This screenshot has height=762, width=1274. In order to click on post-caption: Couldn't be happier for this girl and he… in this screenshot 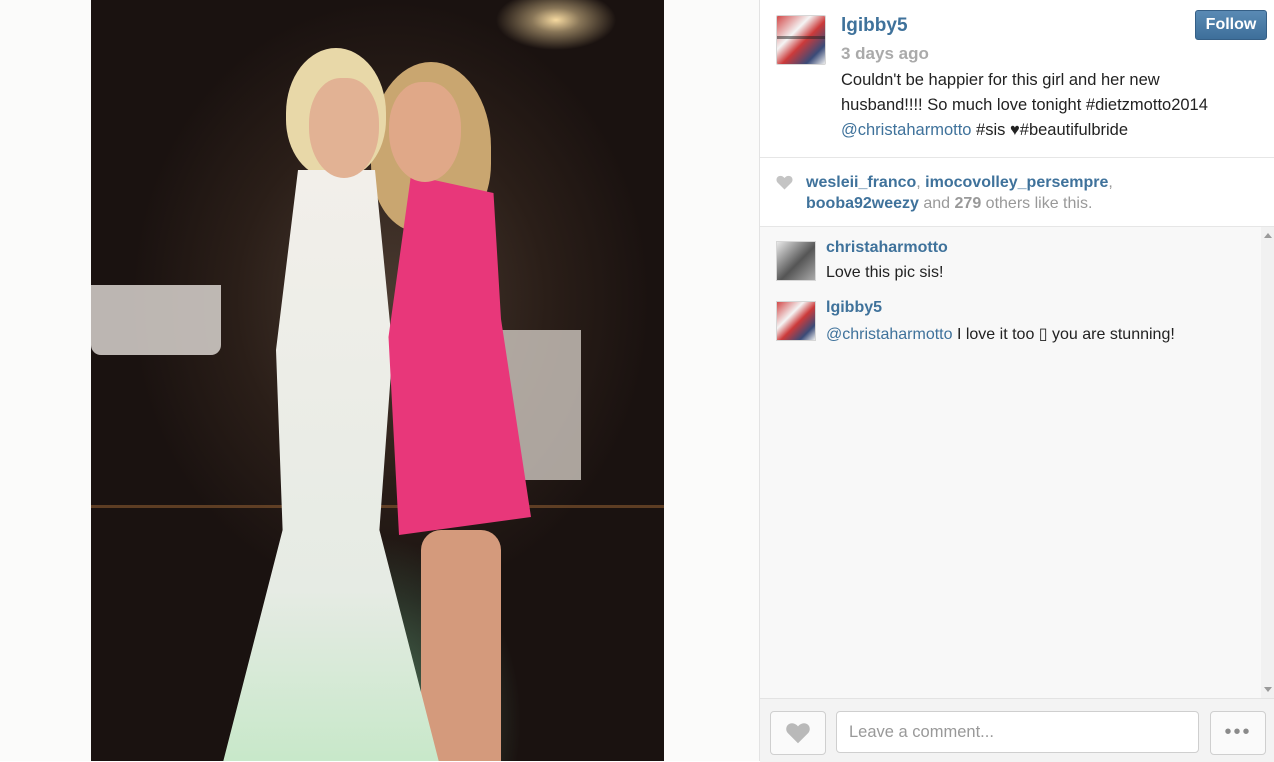, I will do `click(1046, 105)`.